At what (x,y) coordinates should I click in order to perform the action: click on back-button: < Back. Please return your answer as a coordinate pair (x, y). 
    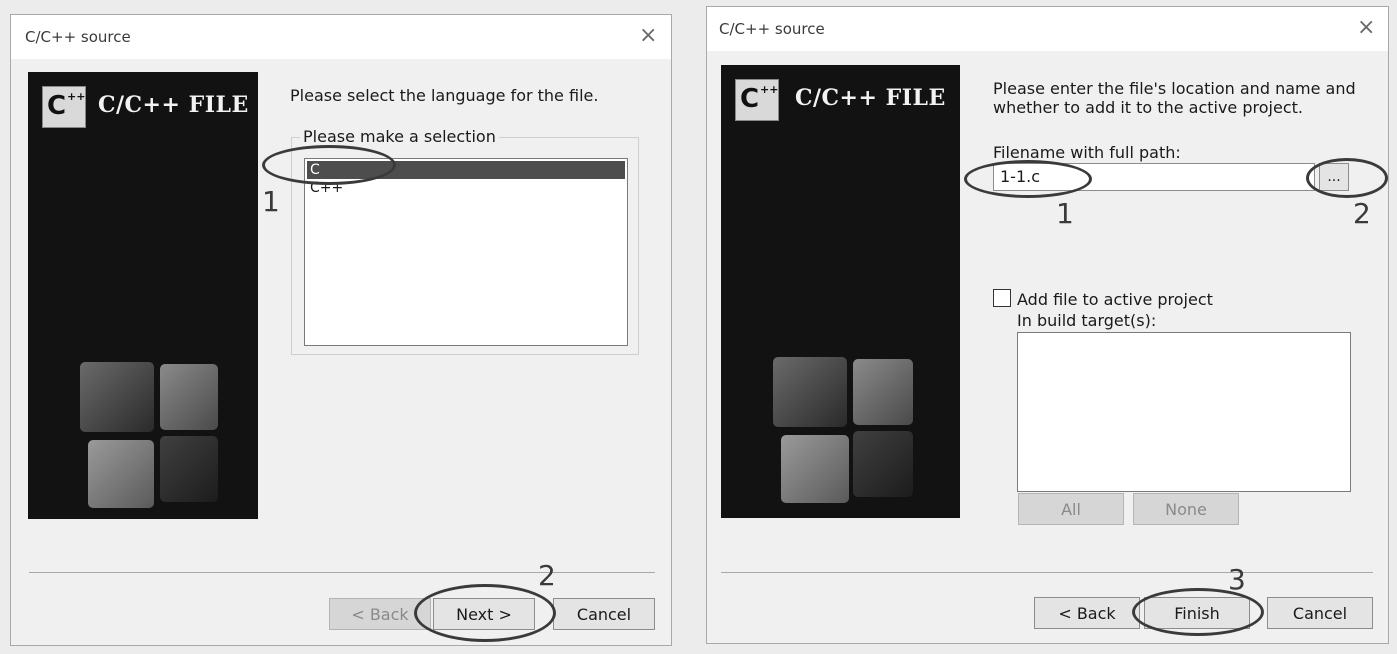
    Looking at the image, I should click on (1087, 613).